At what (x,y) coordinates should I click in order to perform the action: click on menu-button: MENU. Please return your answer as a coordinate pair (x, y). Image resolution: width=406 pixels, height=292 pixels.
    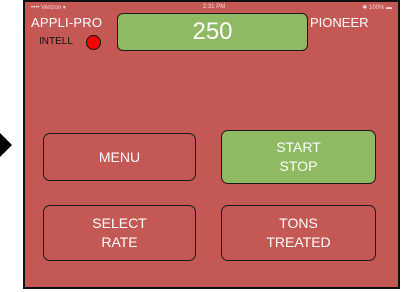
    Looking at the image, I should click on (119, 157).